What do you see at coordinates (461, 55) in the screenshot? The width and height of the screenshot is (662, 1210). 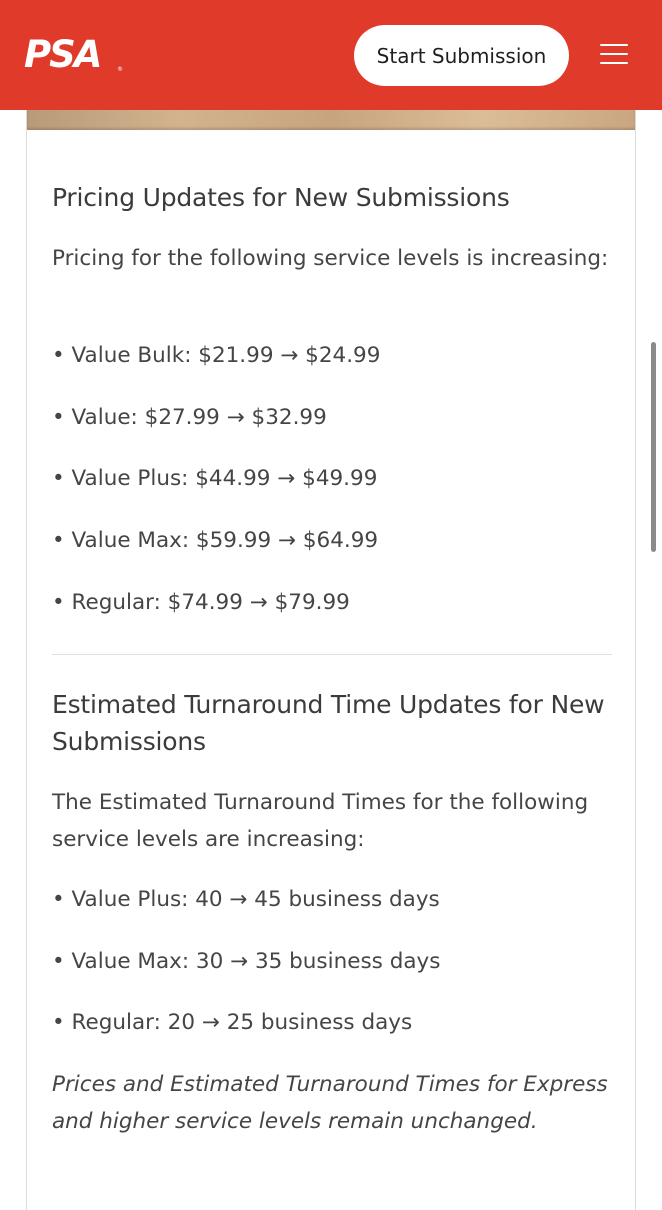 I see `start-submission-button: Start Submission` at bounding box center [461, 55].